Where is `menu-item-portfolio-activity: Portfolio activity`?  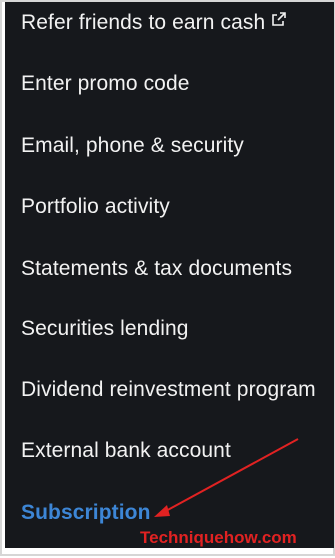 menu-item-portfolio-activity: Portfolio activity is located at coordinates (95, 207).